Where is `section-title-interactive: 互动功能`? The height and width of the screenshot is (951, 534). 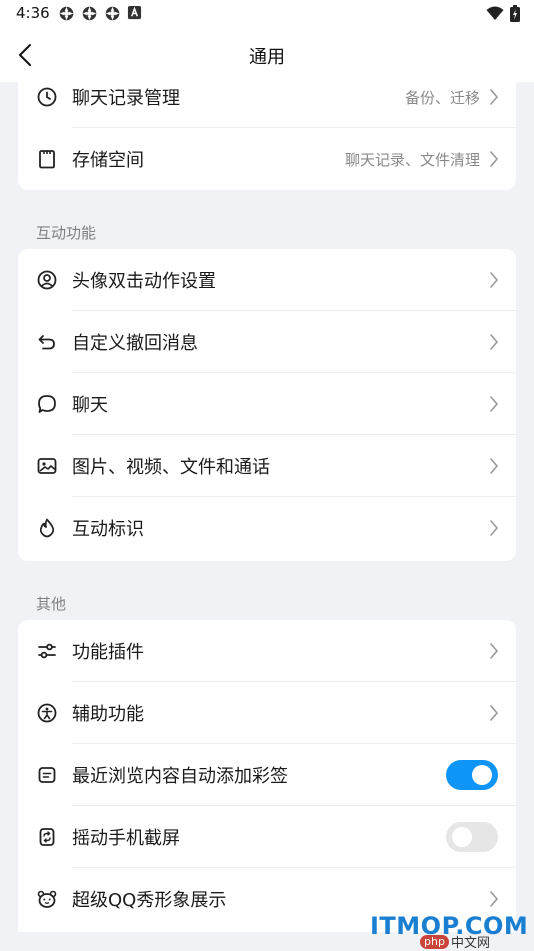 section-title-interactive: 互动功能 is located at coordinates (66, 233).